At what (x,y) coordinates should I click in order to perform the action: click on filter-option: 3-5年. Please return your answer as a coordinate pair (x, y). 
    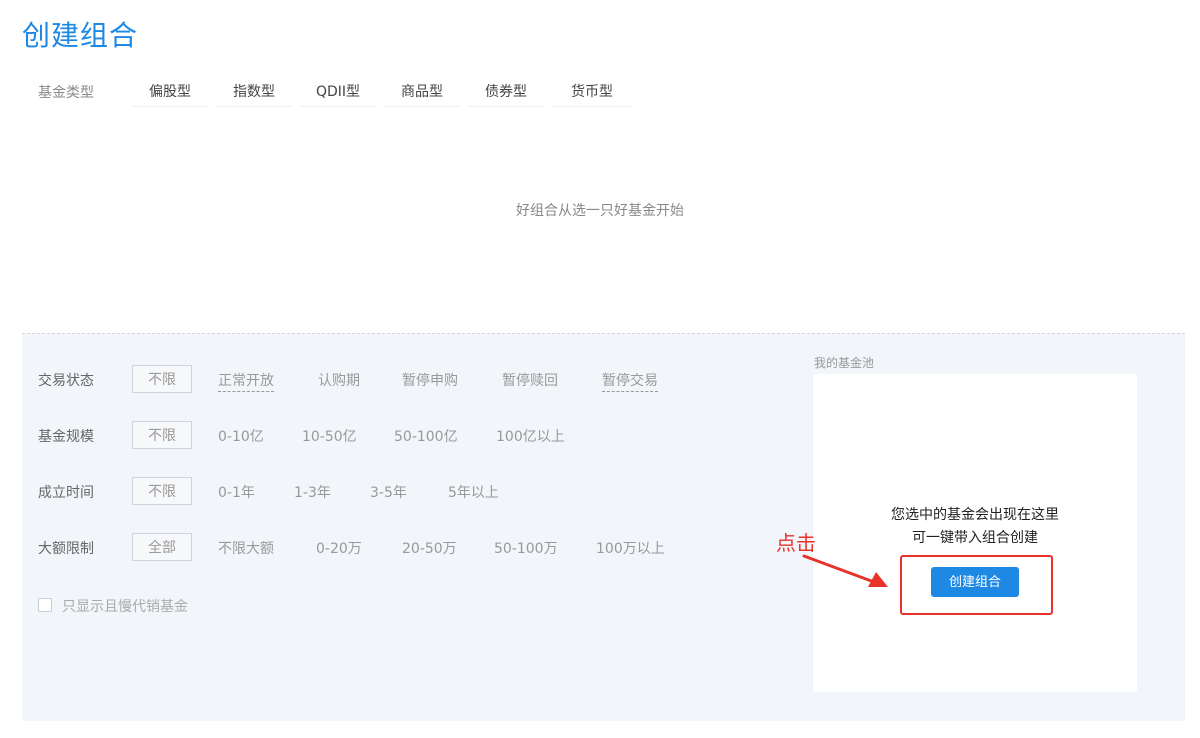
    Looking at the image, I should click on (388, 492).